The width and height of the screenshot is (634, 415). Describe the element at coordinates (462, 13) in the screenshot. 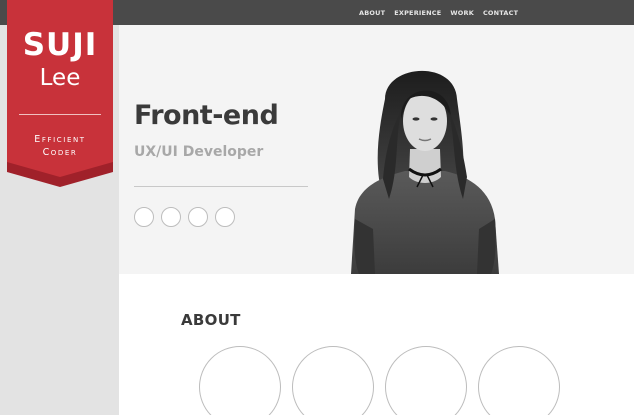

I see `nav-work: WORK` at that location.